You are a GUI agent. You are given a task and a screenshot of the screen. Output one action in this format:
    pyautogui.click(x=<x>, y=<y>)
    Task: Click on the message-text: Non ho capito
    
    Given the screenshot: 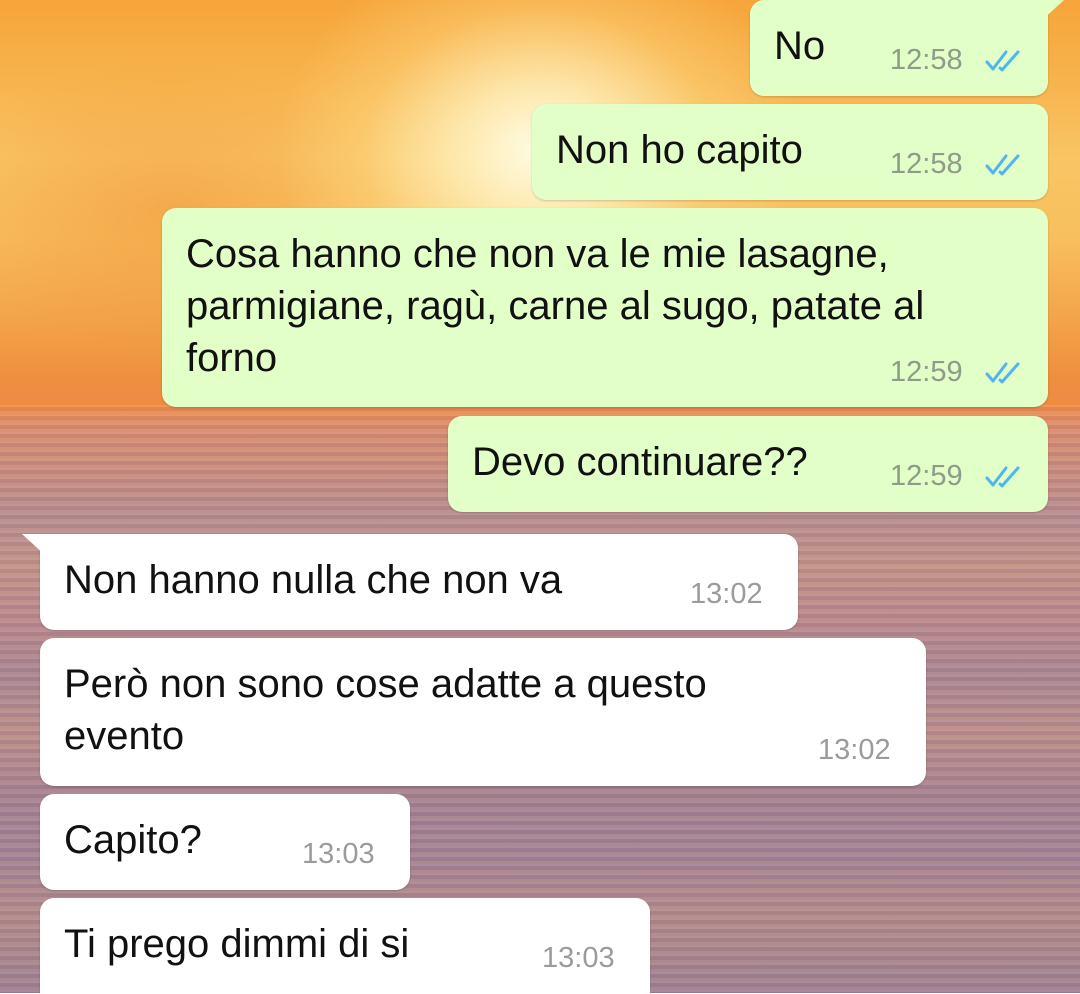 What is the action you would take?
    pyautogui.click(x=679, y=150)
    